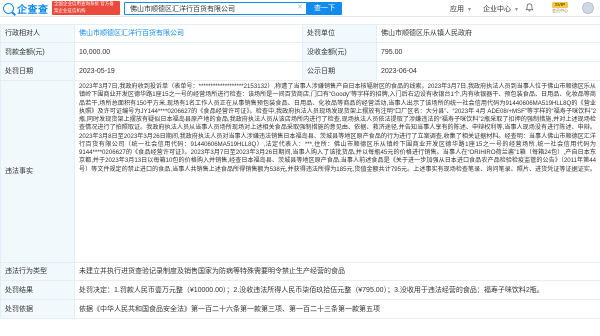 The height and width of the screenshot is (336, 600). What do you see at coordinates (37, 52) in the screenshot?
I see `fine-amount-label: 罚款金额(元)` at bounding box center [37, 52].